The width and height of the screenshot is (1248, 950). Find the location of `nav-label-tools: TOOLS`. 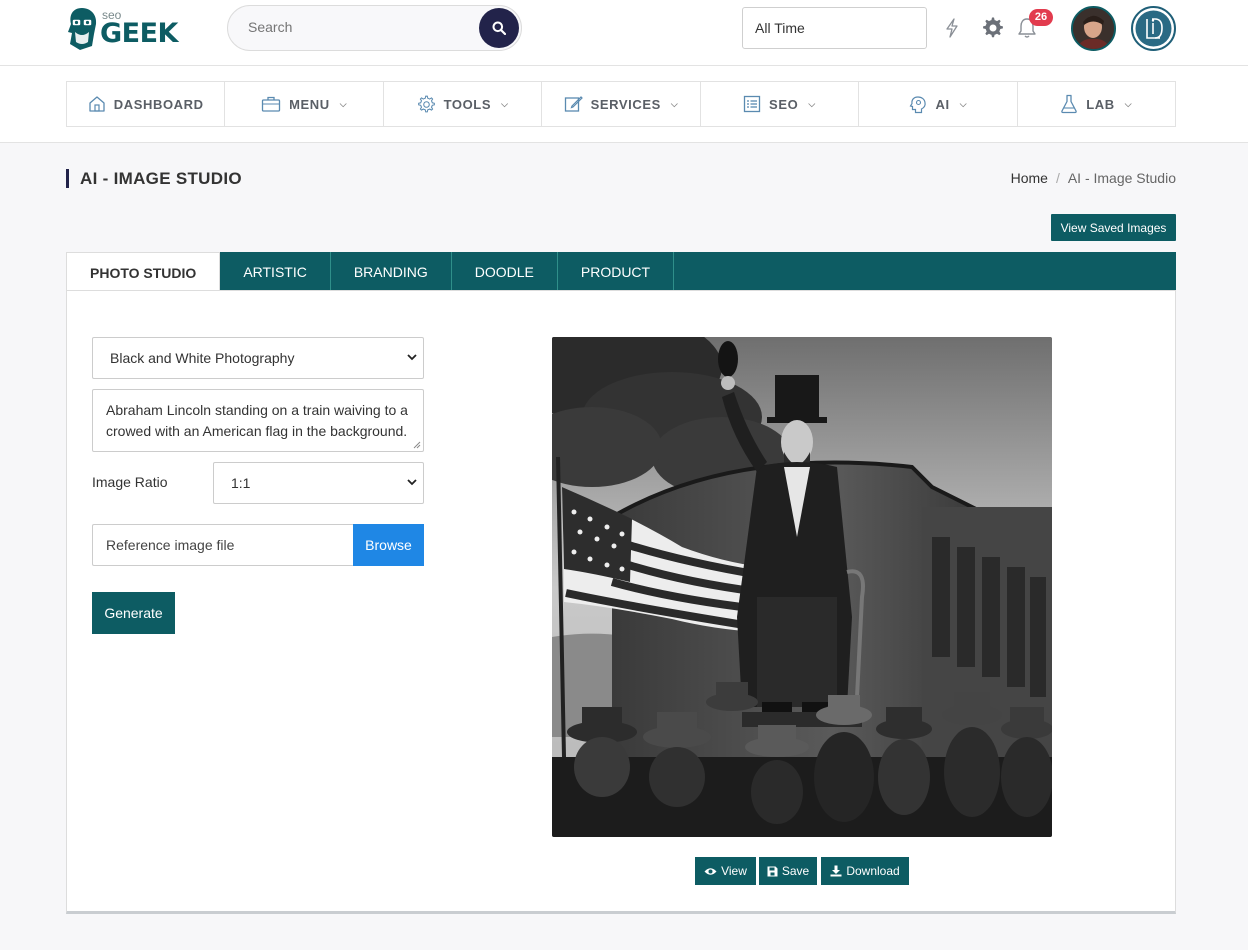

nav-label-tools: TOOLS is located at coordinates (467, 104).